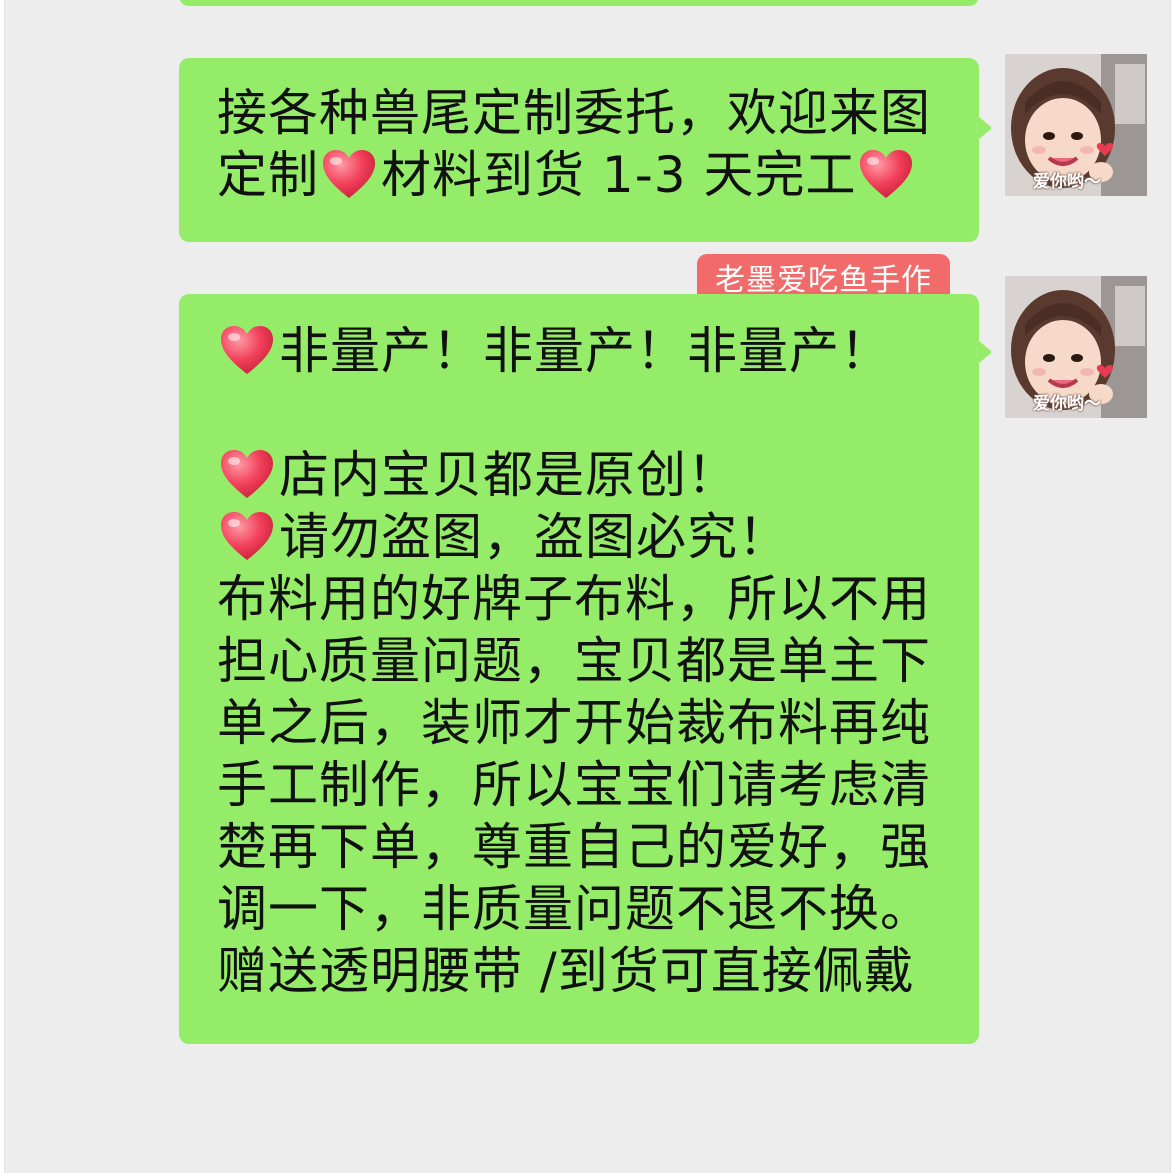 The image size is (1173, 1173). I want to click on message-text: 店内宝贝都是原创！, so click(508, 475).